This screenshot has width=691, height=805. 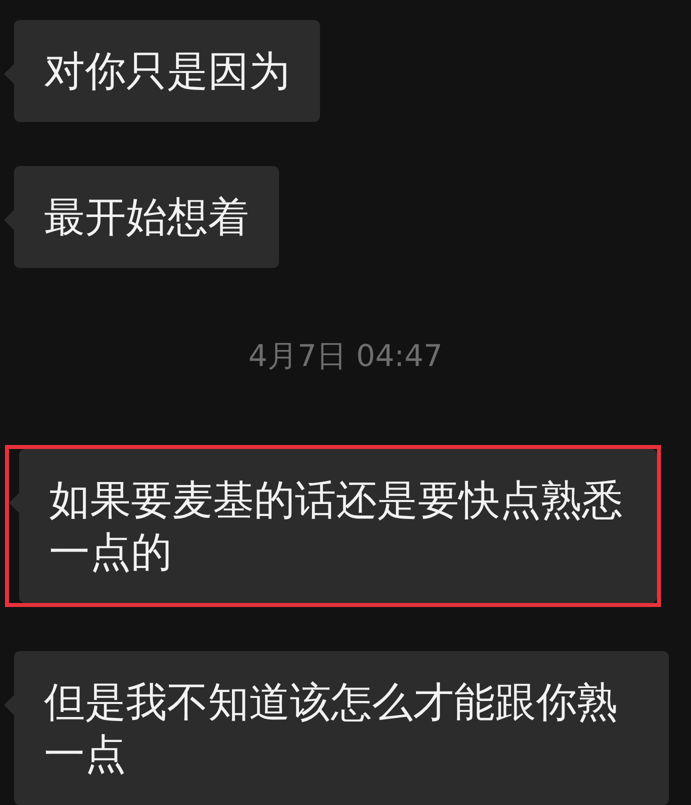 I want to click on message-bubble: 对你只是因为, so click(x=167, y=71).